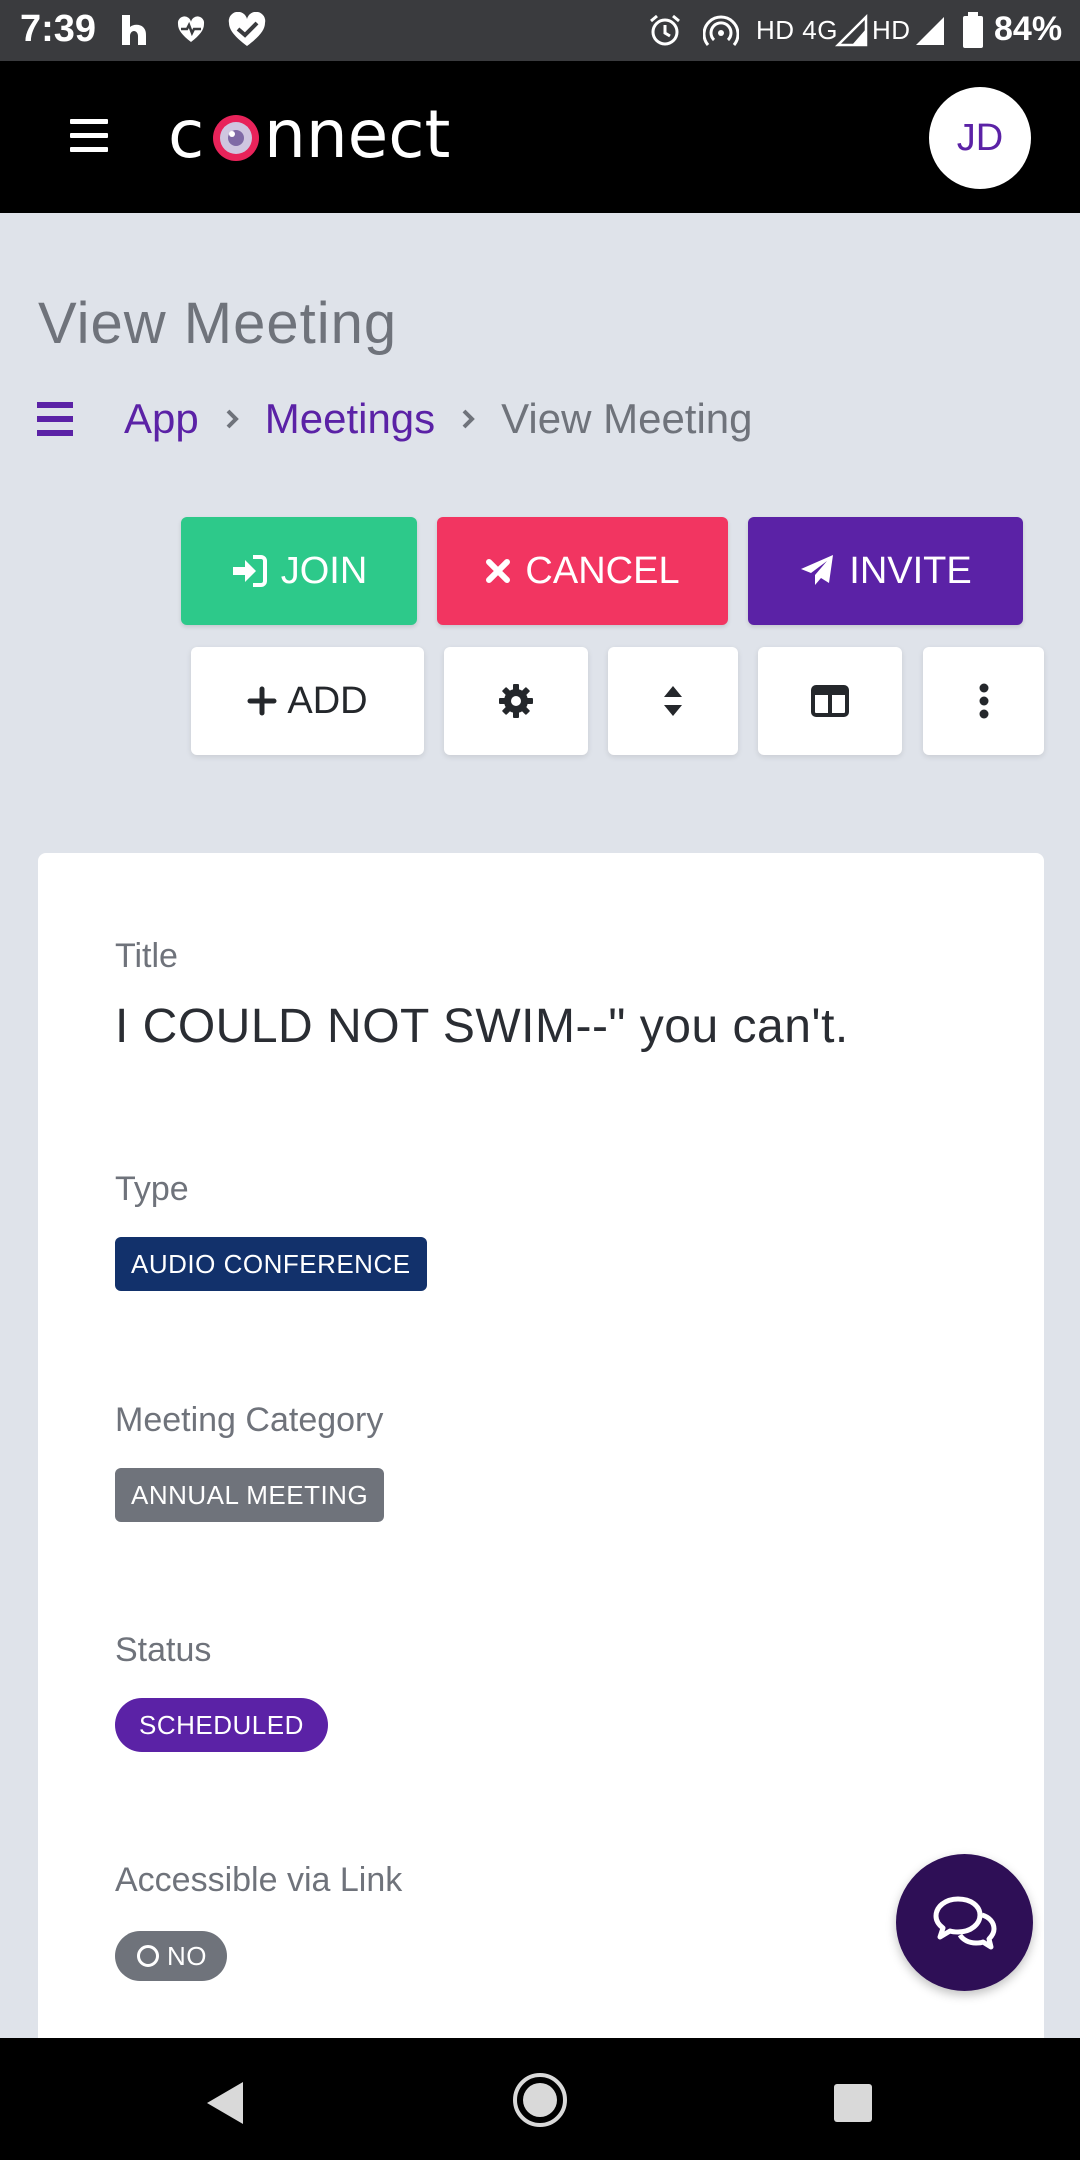 The width and height of the screenshot is (1080, 2160). I want to click on cancel-button: CANCEL, so click(582, 571).